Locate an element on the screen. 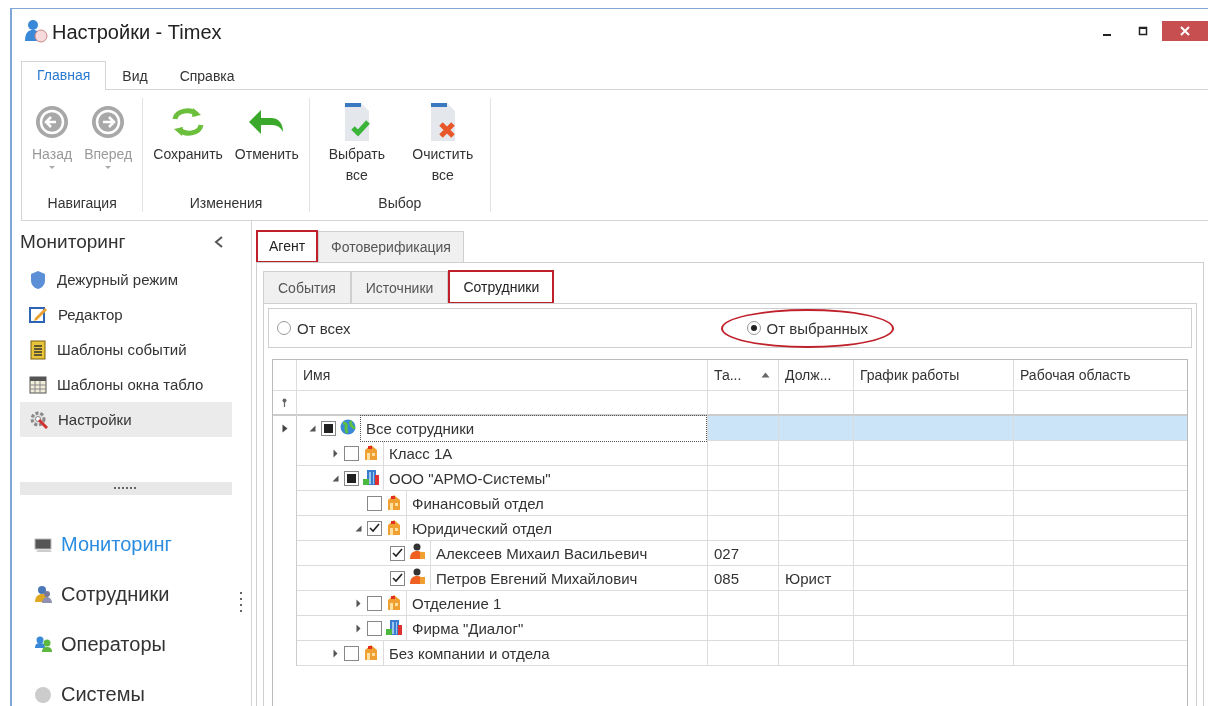 The width and height of the screenshot is (1208, 706). collapse-button is located at coordinates (218, 241).